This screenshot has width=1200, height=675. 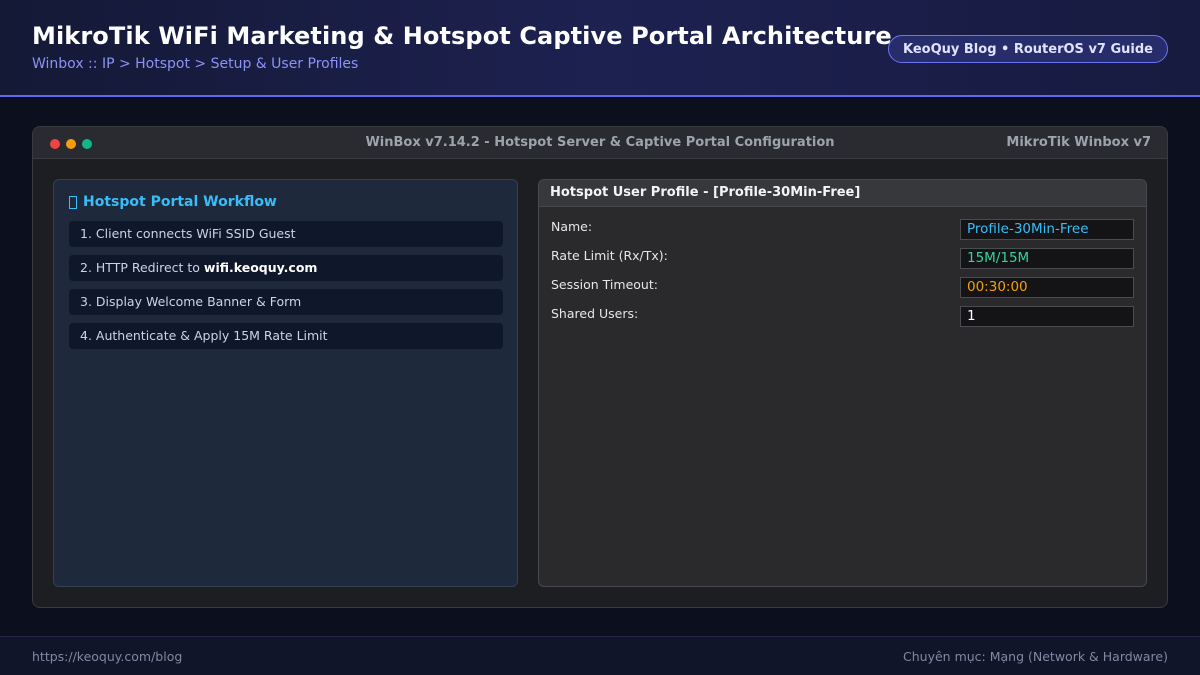 What do you see at coordinates (142, 267) in the screenshot?
I see `workflow-step-2-text: 2. HTTP Redirect to` at bounding box center [142, 267].